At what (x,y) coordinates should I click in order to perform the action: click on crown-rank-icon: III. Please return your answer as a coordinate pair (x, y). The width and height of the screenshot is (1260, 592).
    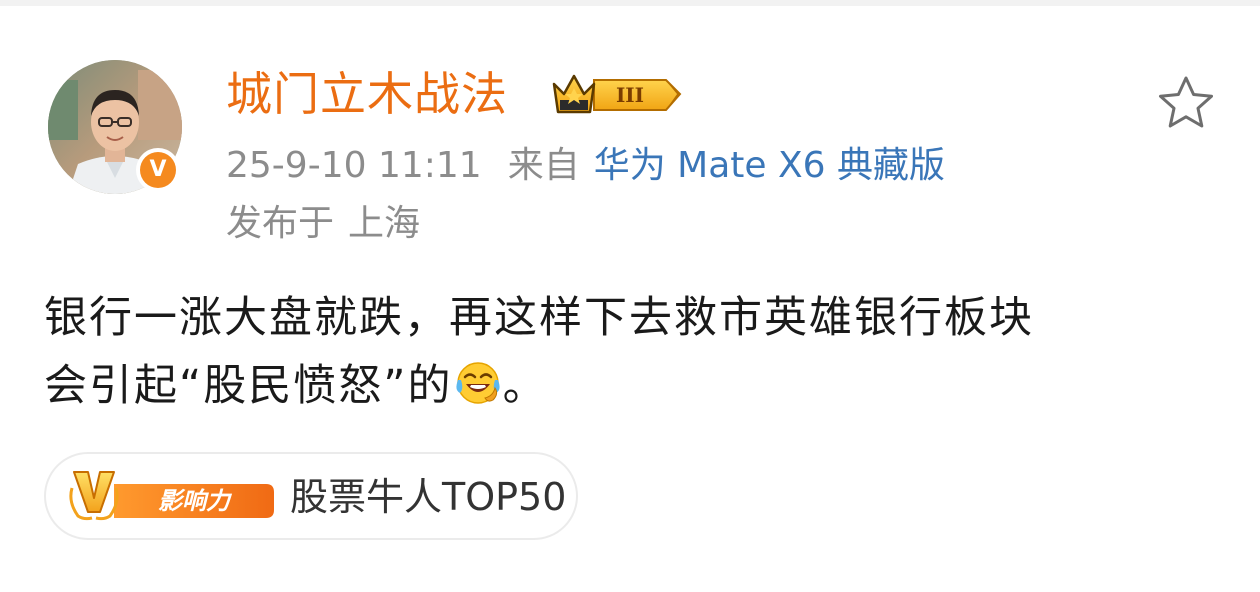
    Looking at the image, I should click on (617, 94).